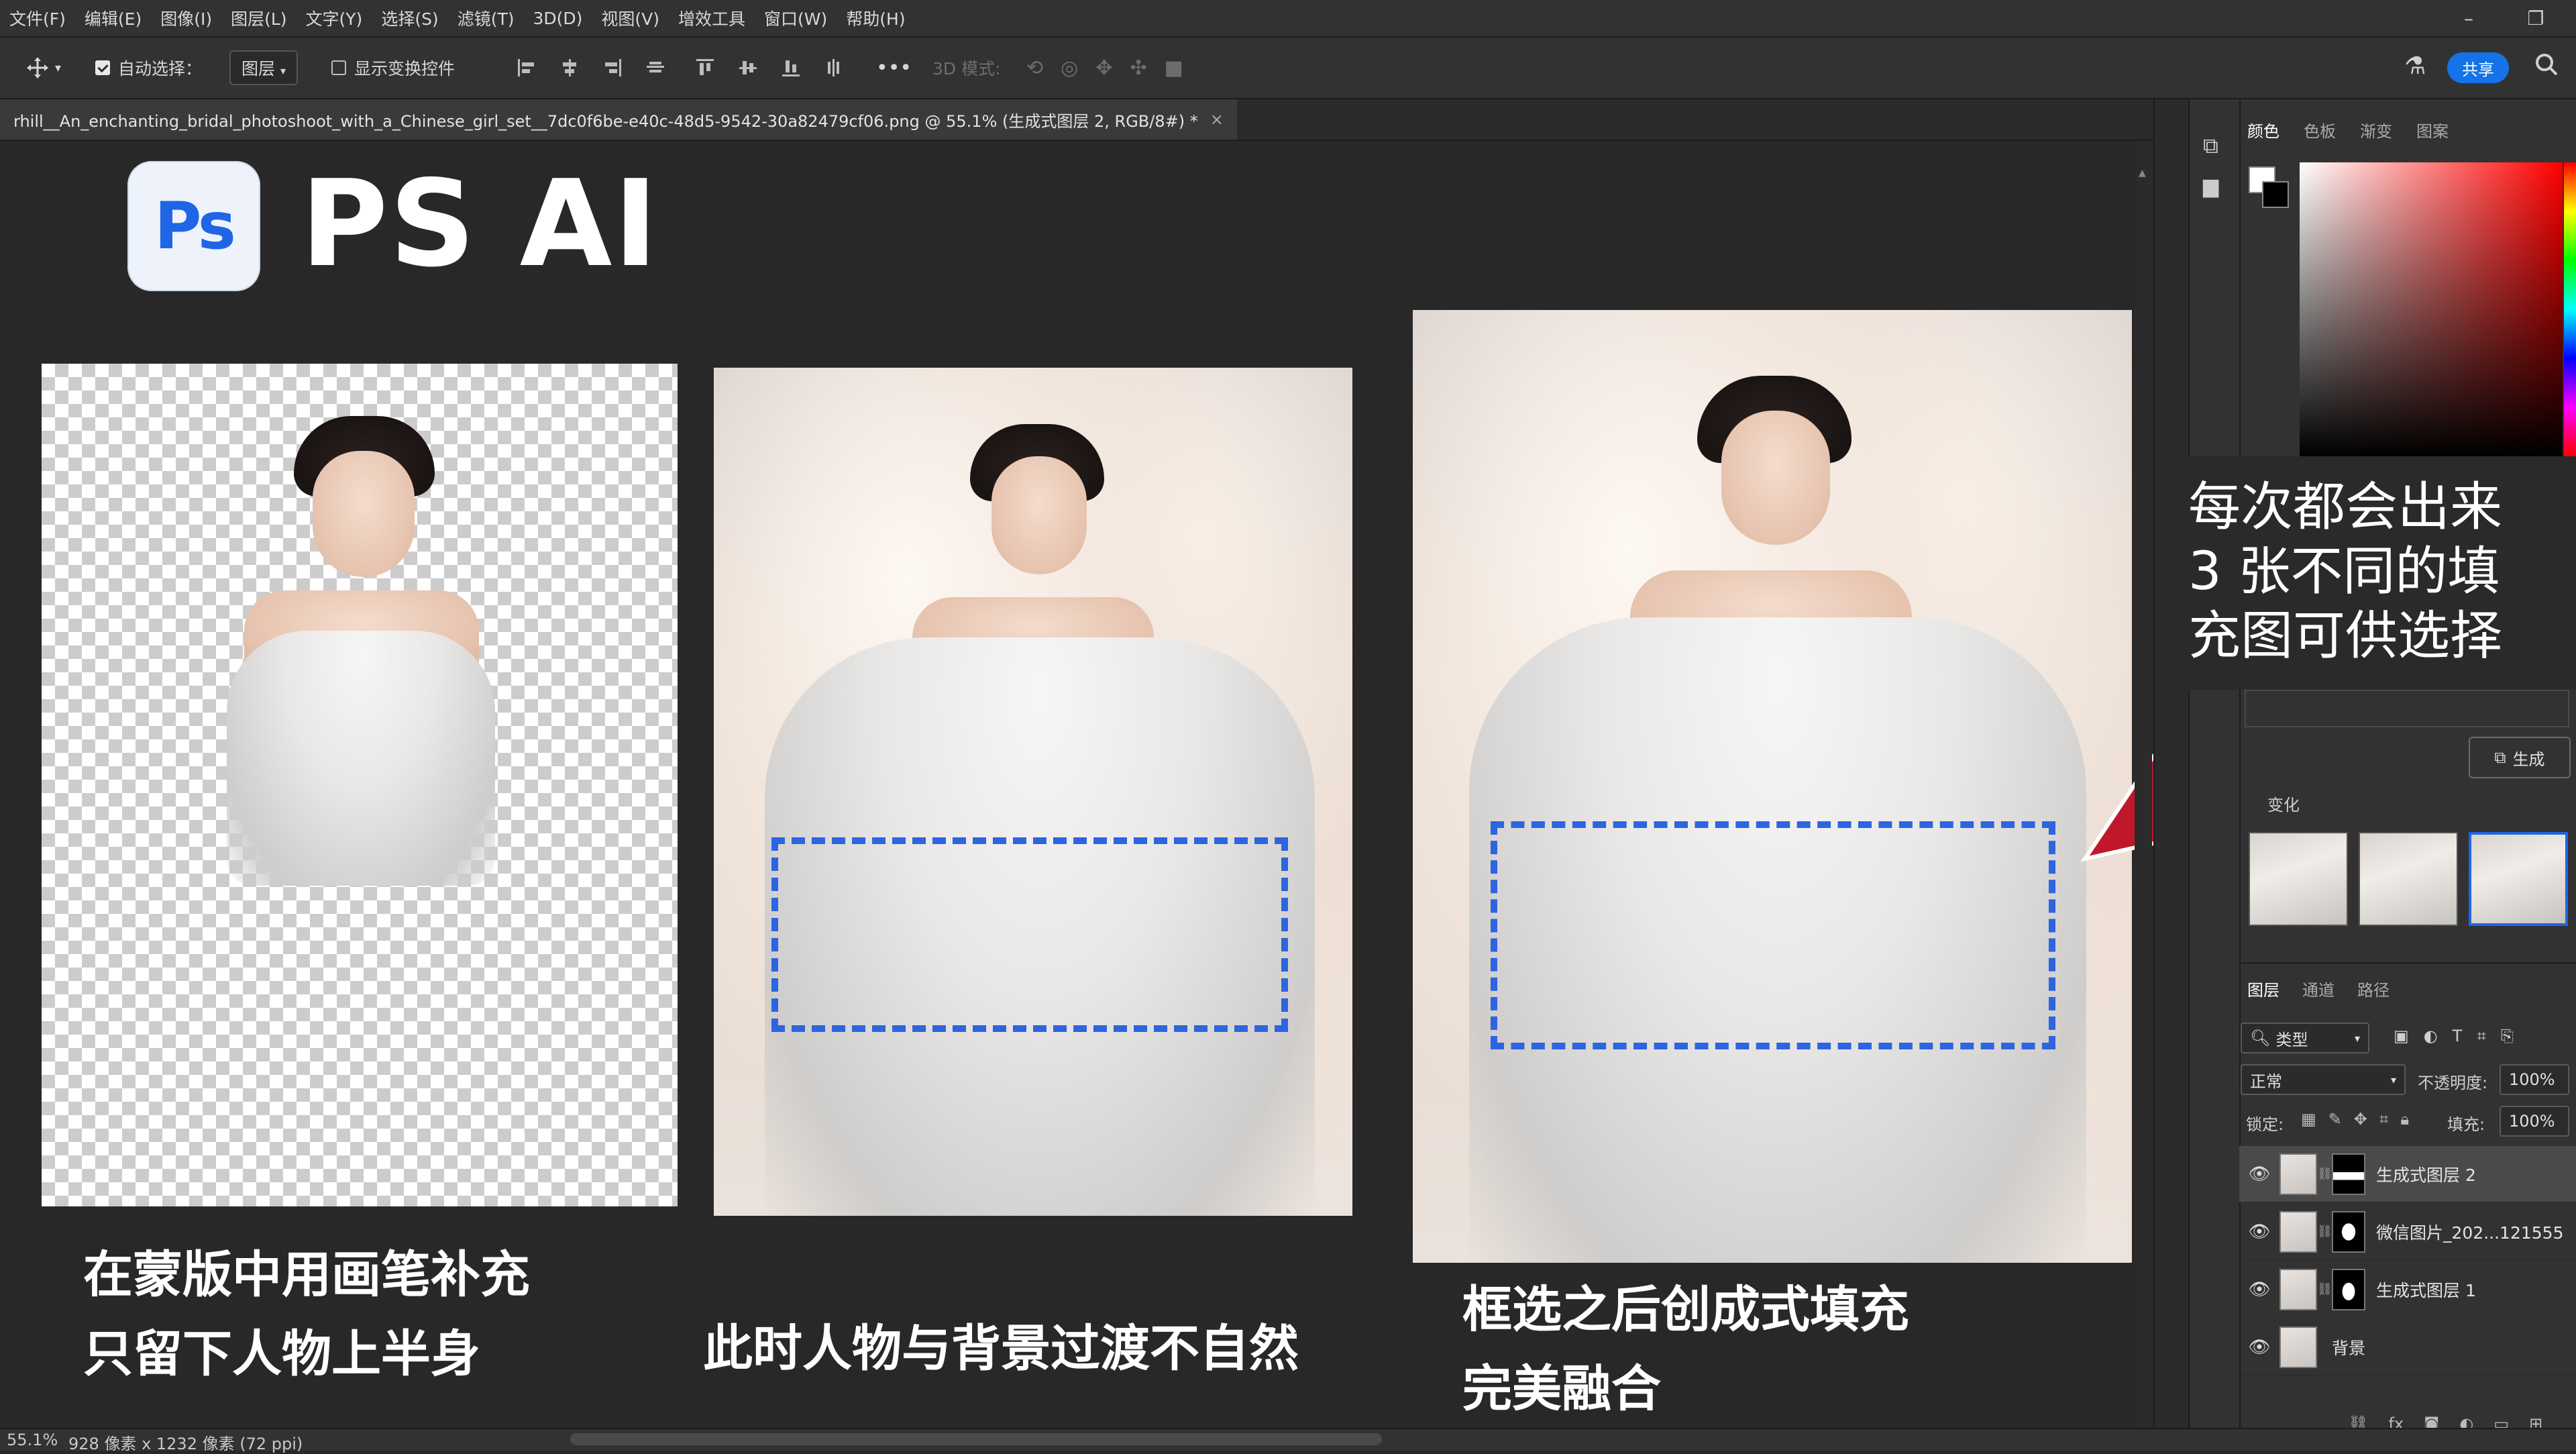 This screenshot has height=1454, width=2576. I want to click on search-icon: 🔍︎, so click(2260, 1038).